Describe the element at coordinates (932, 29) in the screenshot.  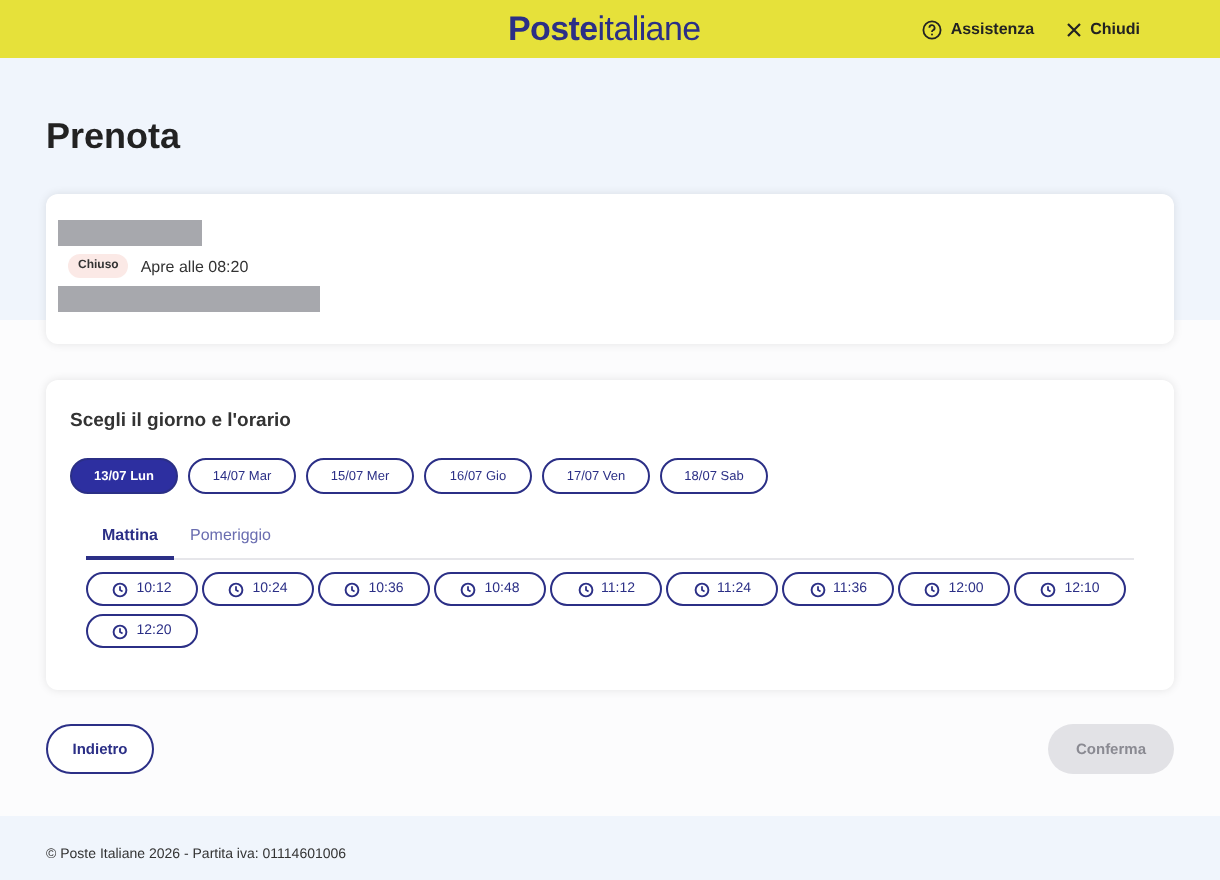
I see `help-icon` at that location.